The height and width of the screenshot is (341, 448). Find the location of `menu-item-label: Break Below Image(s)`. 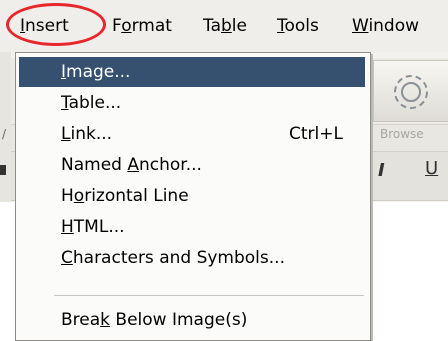

menu-item-label: Break Below Image(s) is located at coordinates (154, 320).